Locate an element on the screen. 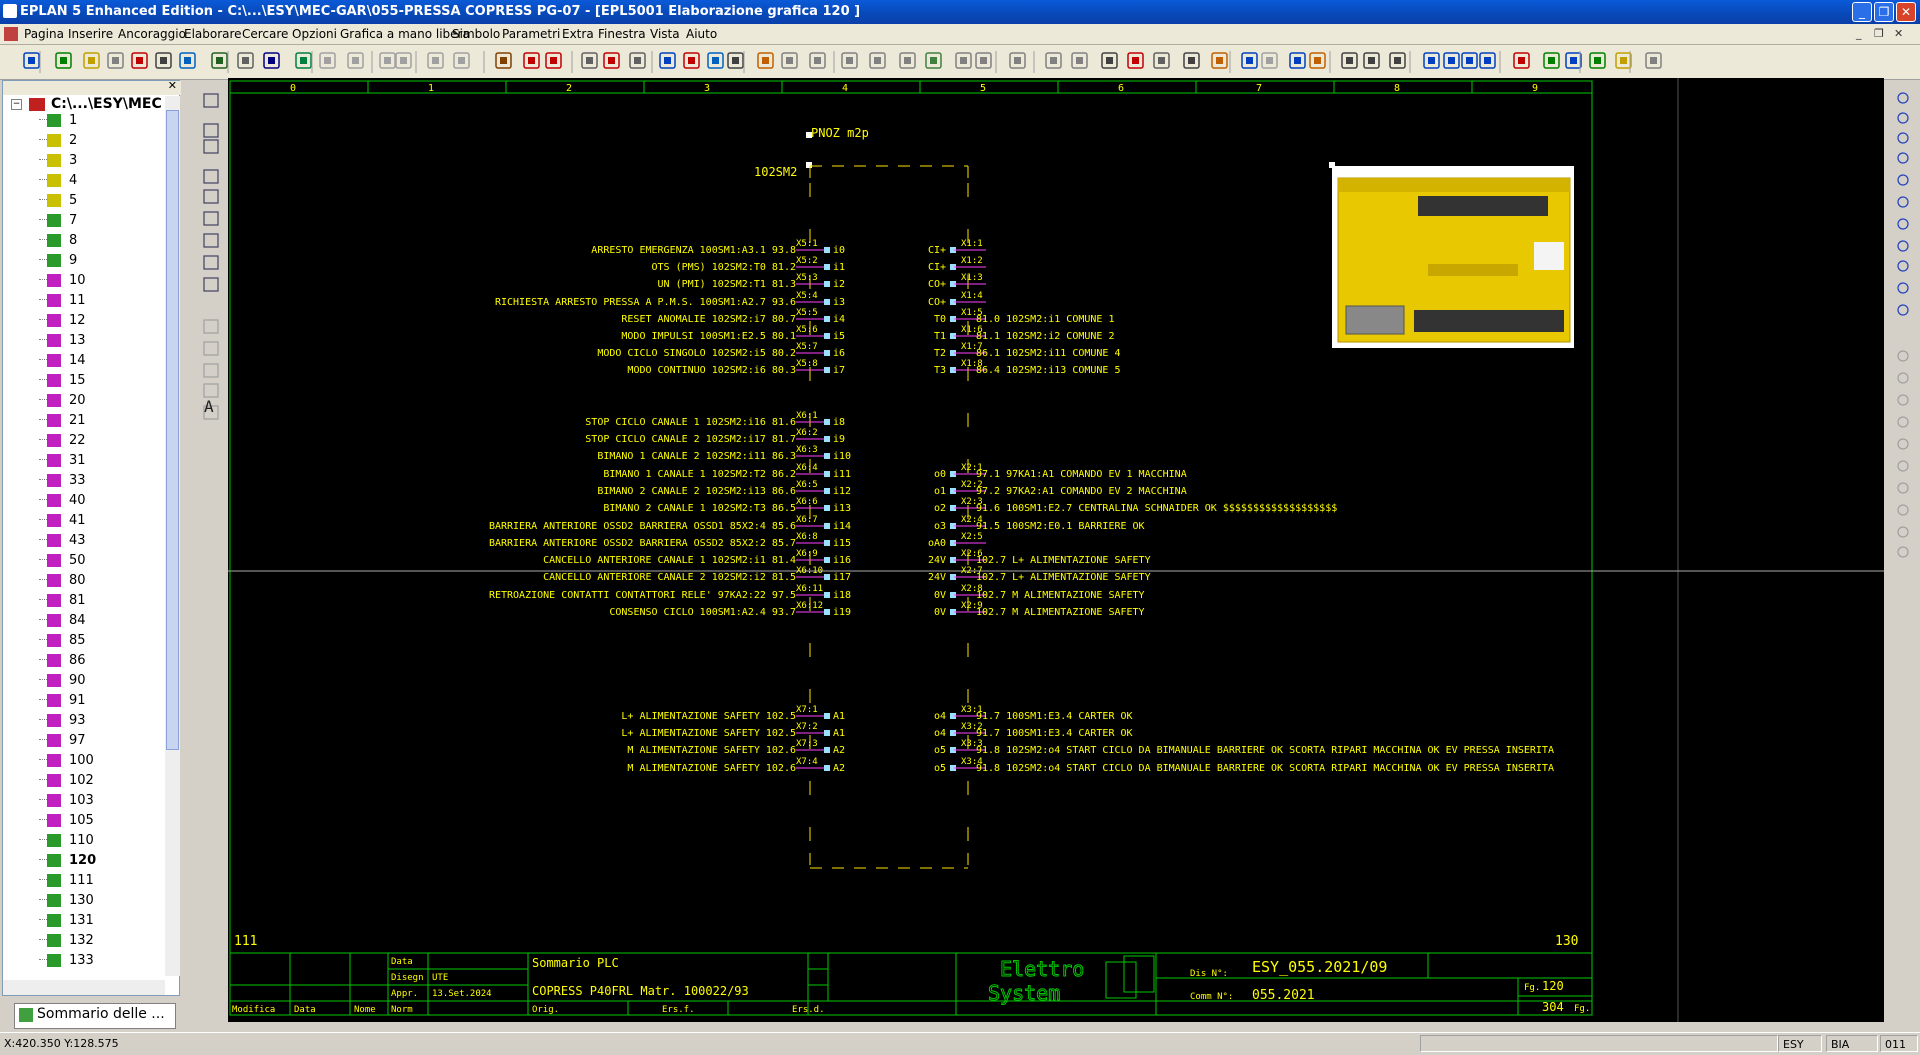 Image resolution: width=1920 pixels, height=1055 pixels. menu-inserire: Inserire is located at coordinates (90, 34).